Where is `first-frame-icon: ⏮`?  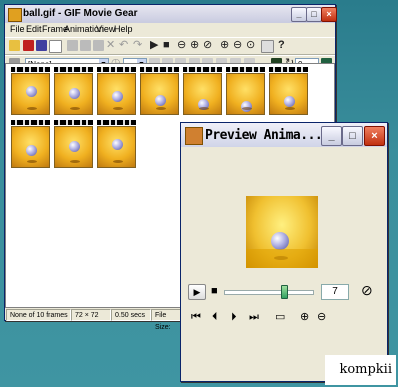
first-frame-icon: ⏮ is located at coordinates (196, 317).